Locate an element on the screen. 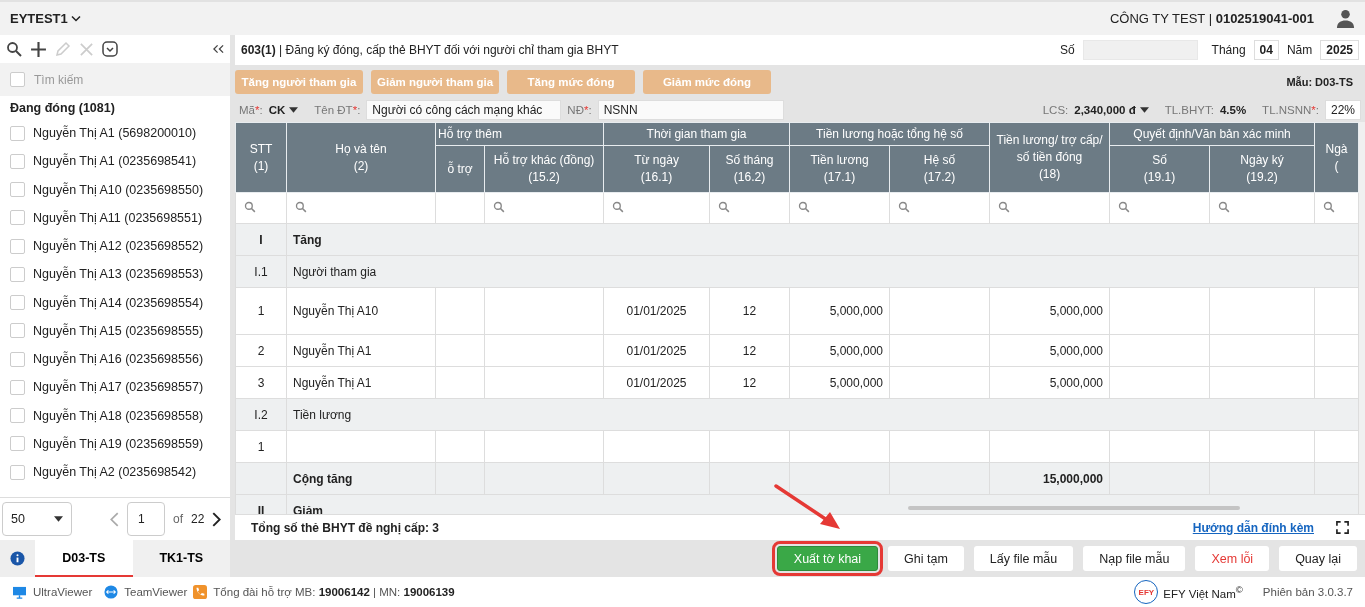 Image resolution: width=1365 pixels, height=607 pixels. page-size-dropdown: 50 is located at coordinates (37, 519).